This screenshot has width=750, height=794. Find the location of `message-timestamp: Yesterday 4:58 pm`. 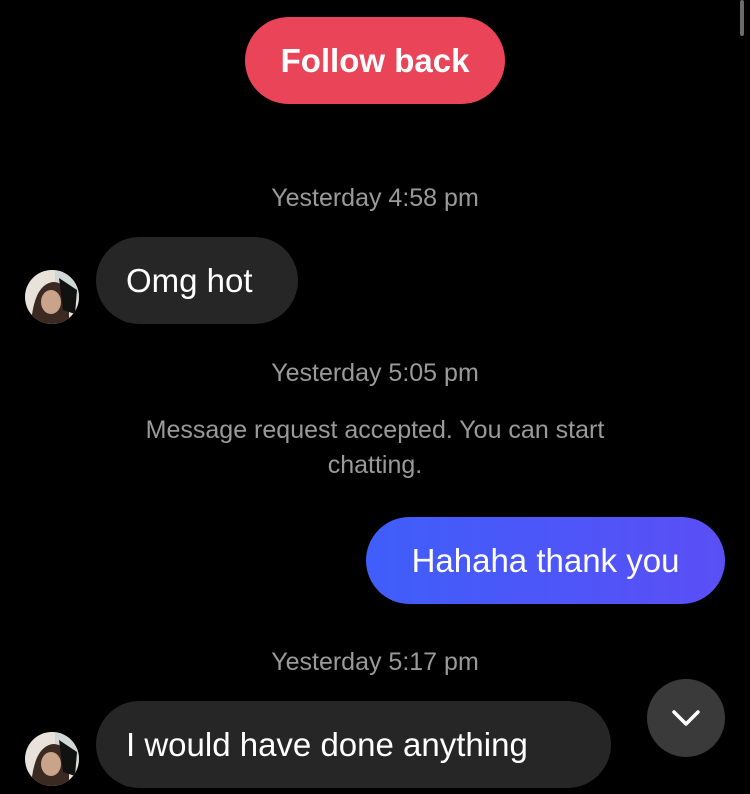

message-timestamp: Yesterday 4:58 pm is located at coordinates (375, 198).